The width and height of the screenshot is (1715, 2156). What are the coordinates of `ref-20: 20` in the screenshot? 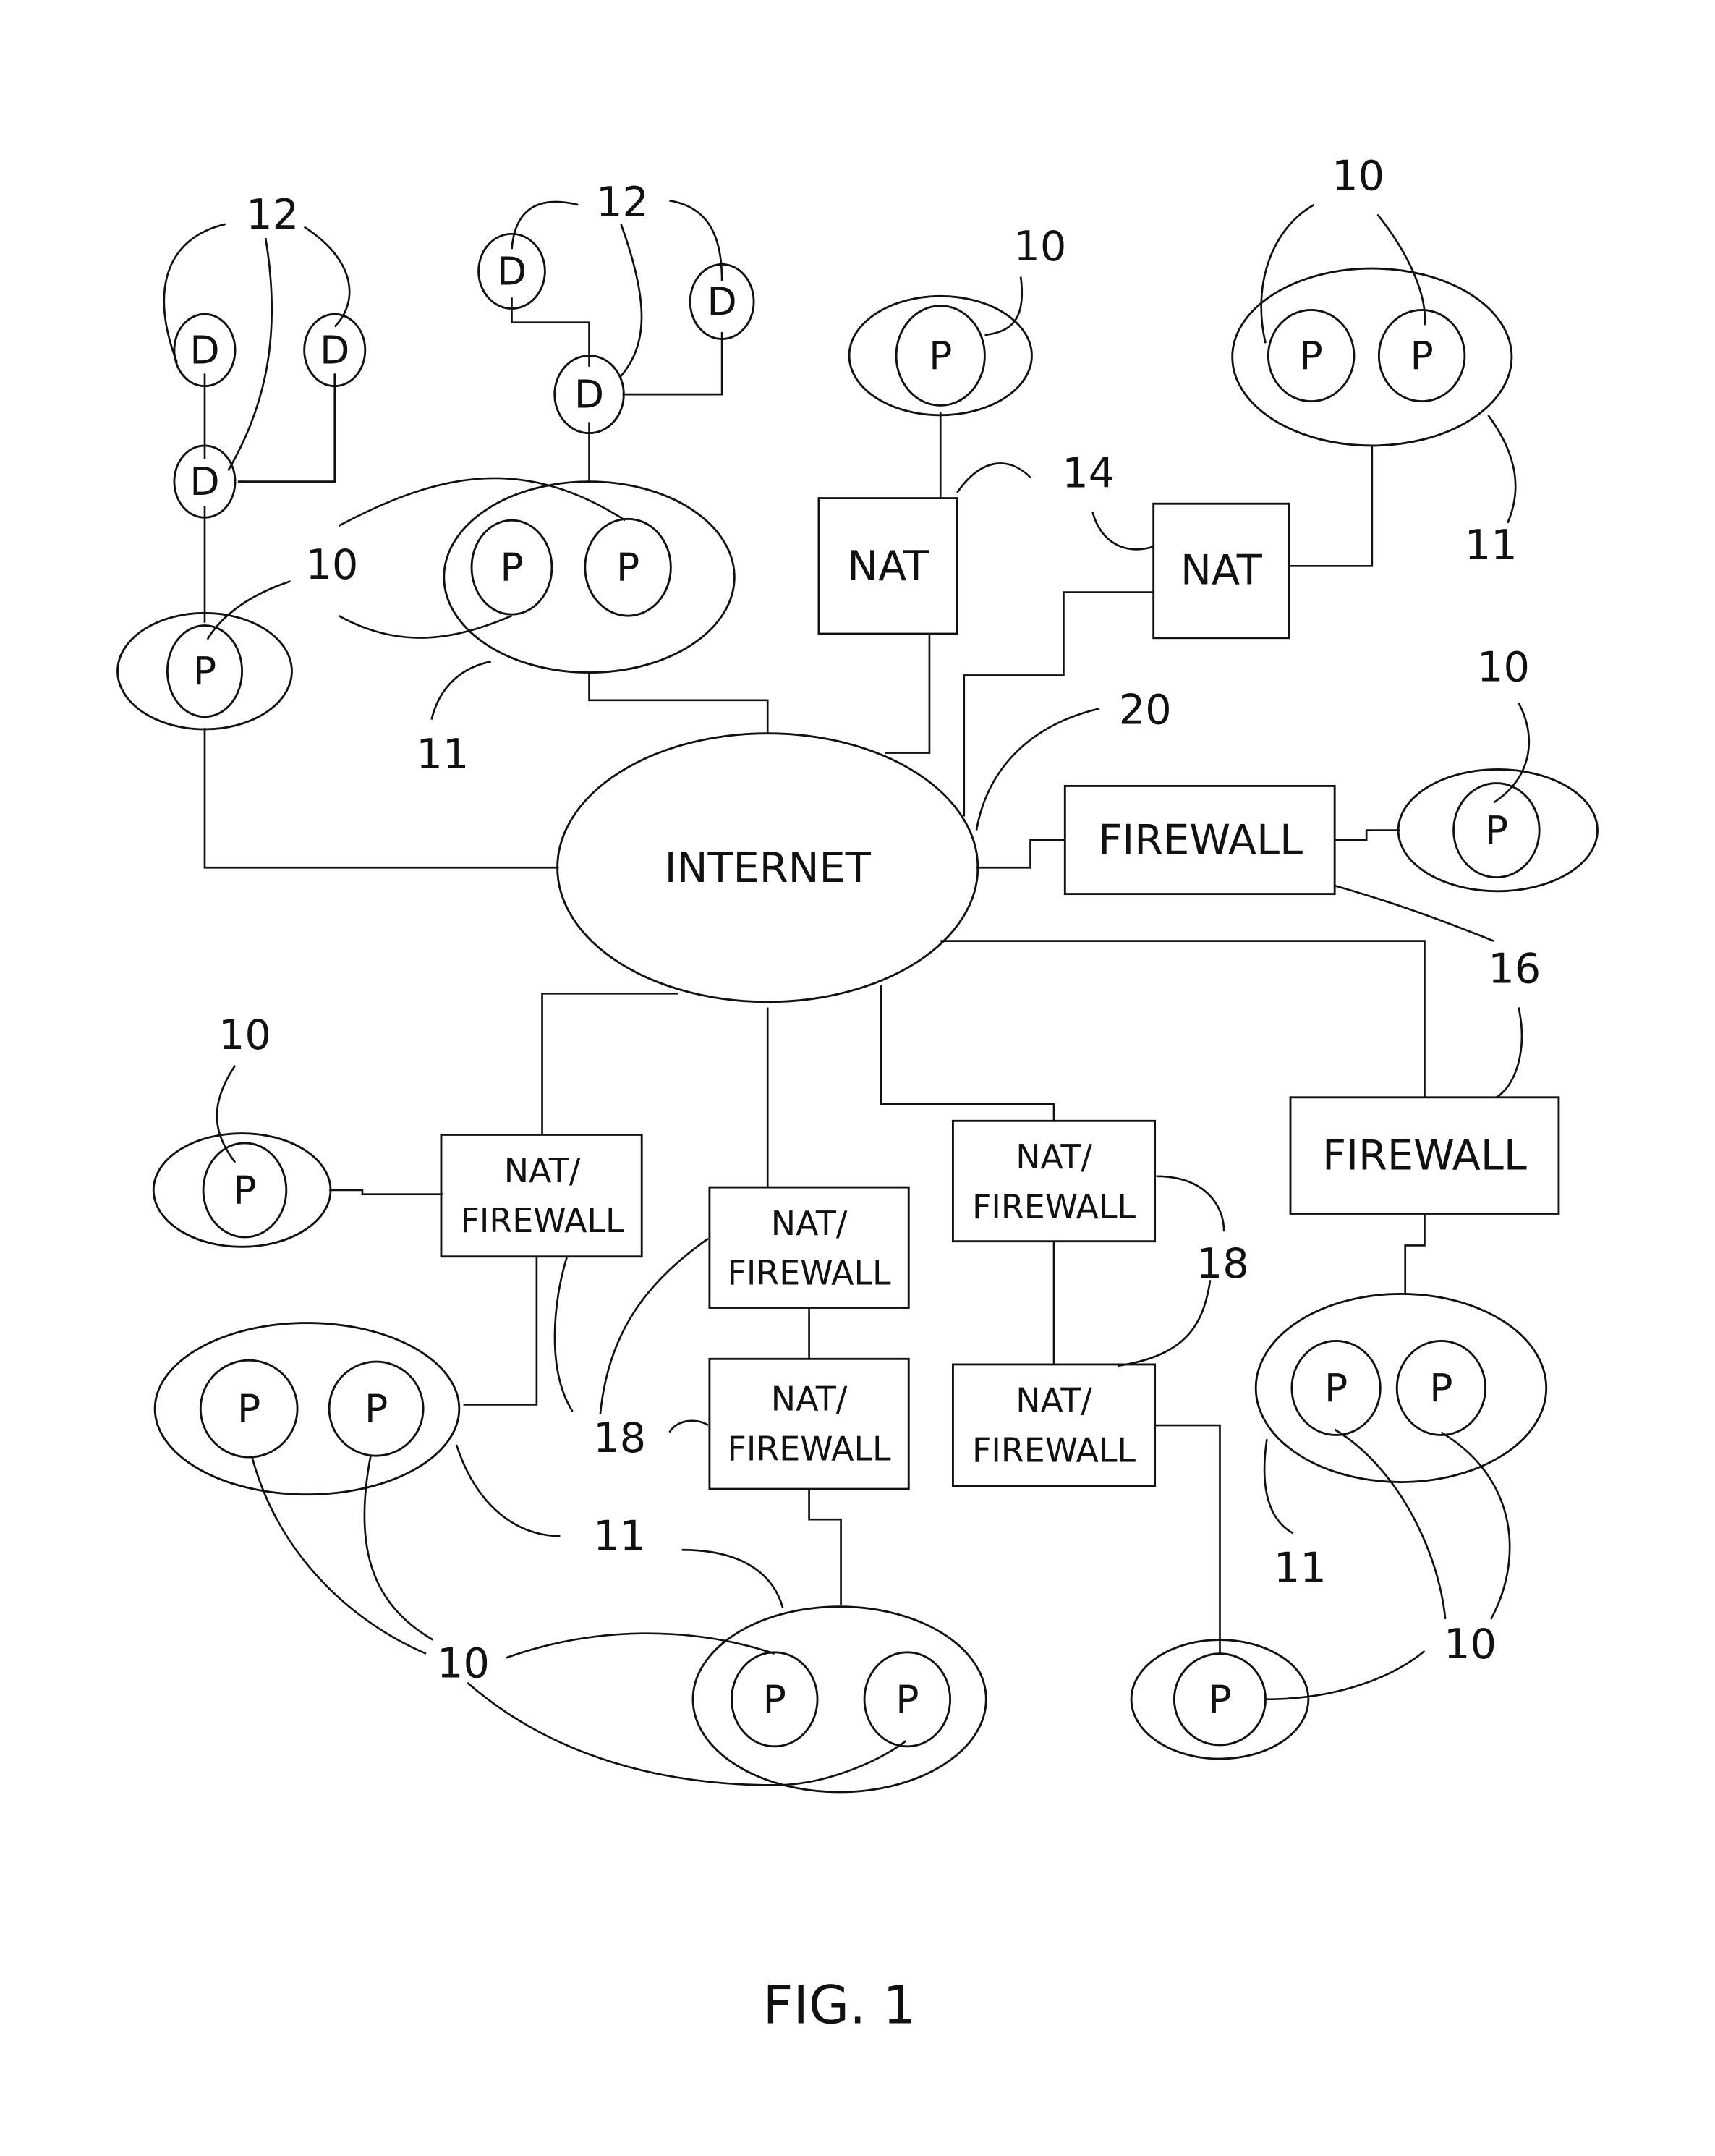 It's located at (1145, 710).